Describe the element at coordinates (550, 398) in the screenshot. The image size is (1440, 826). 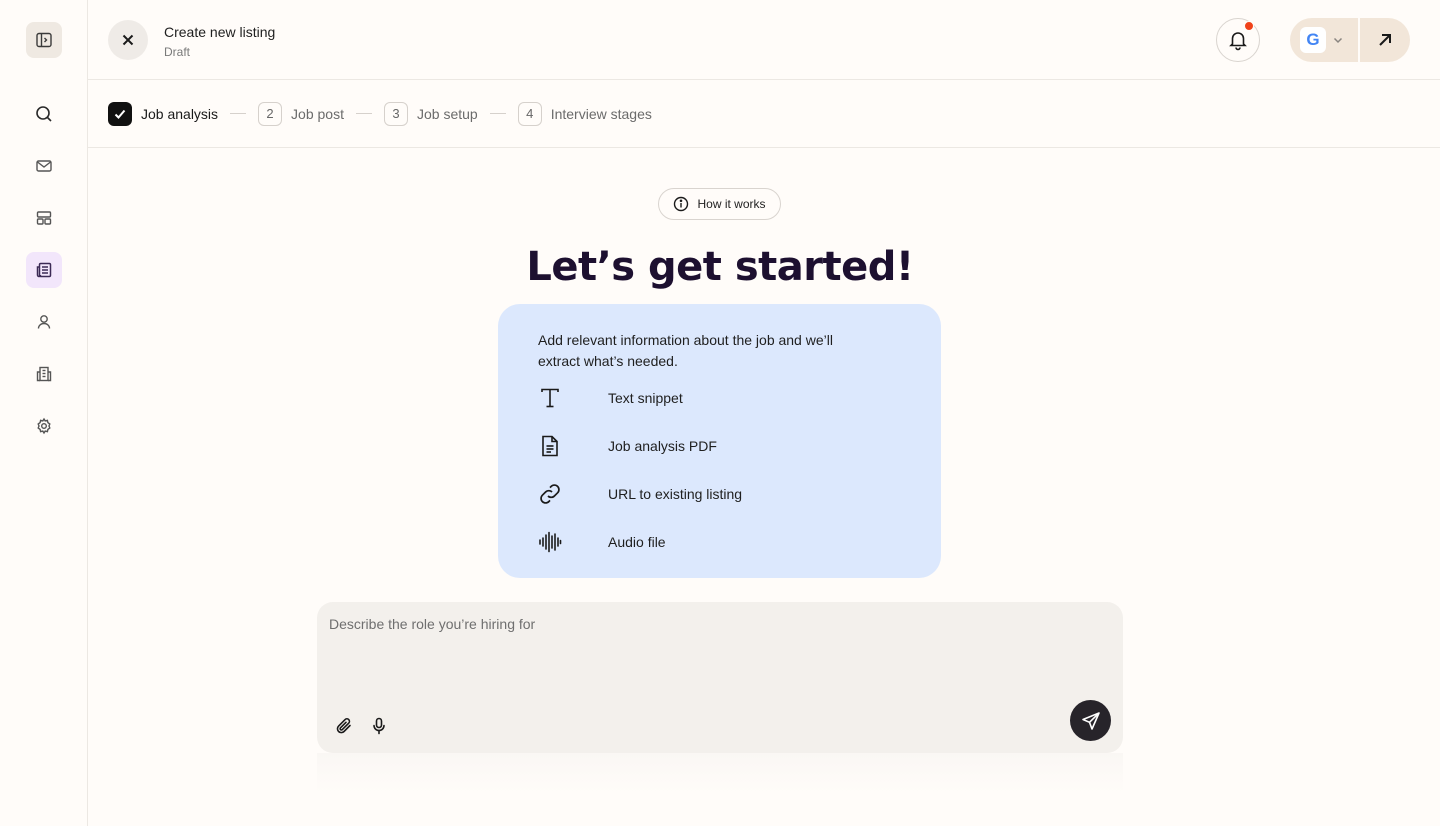
I see `text-icon` at that location.